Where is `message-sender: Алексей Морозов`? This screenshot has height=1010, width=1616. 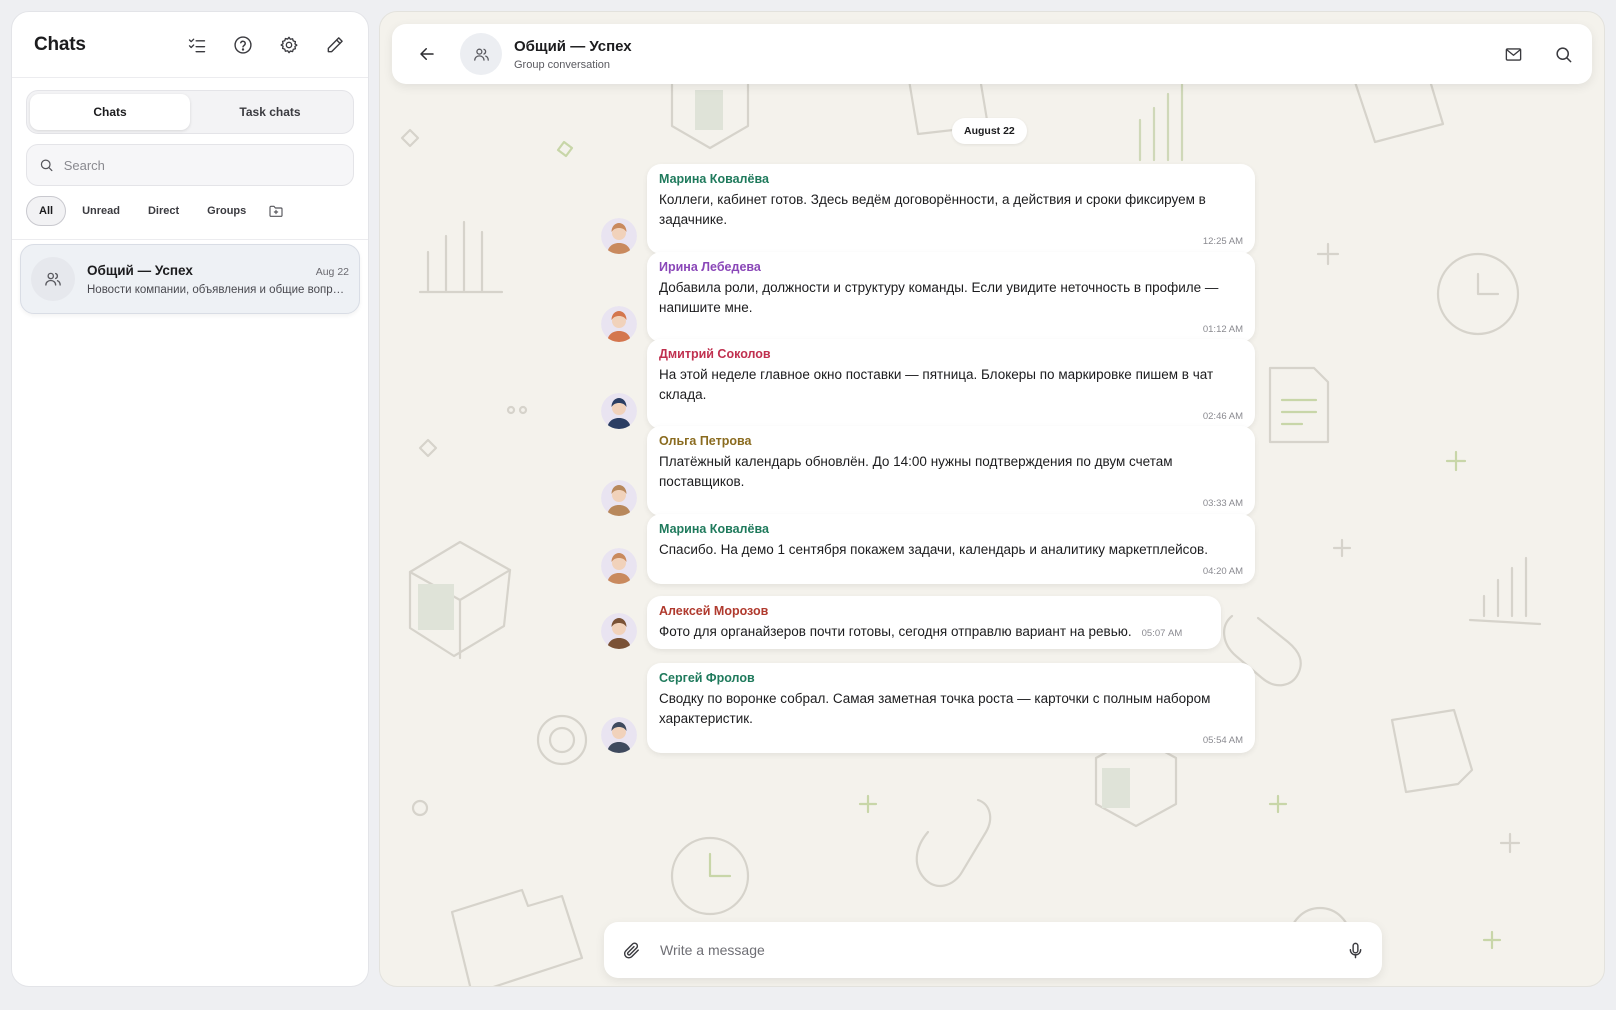 message-sender: Алексей Морозов is located at coordinates (934, 611).